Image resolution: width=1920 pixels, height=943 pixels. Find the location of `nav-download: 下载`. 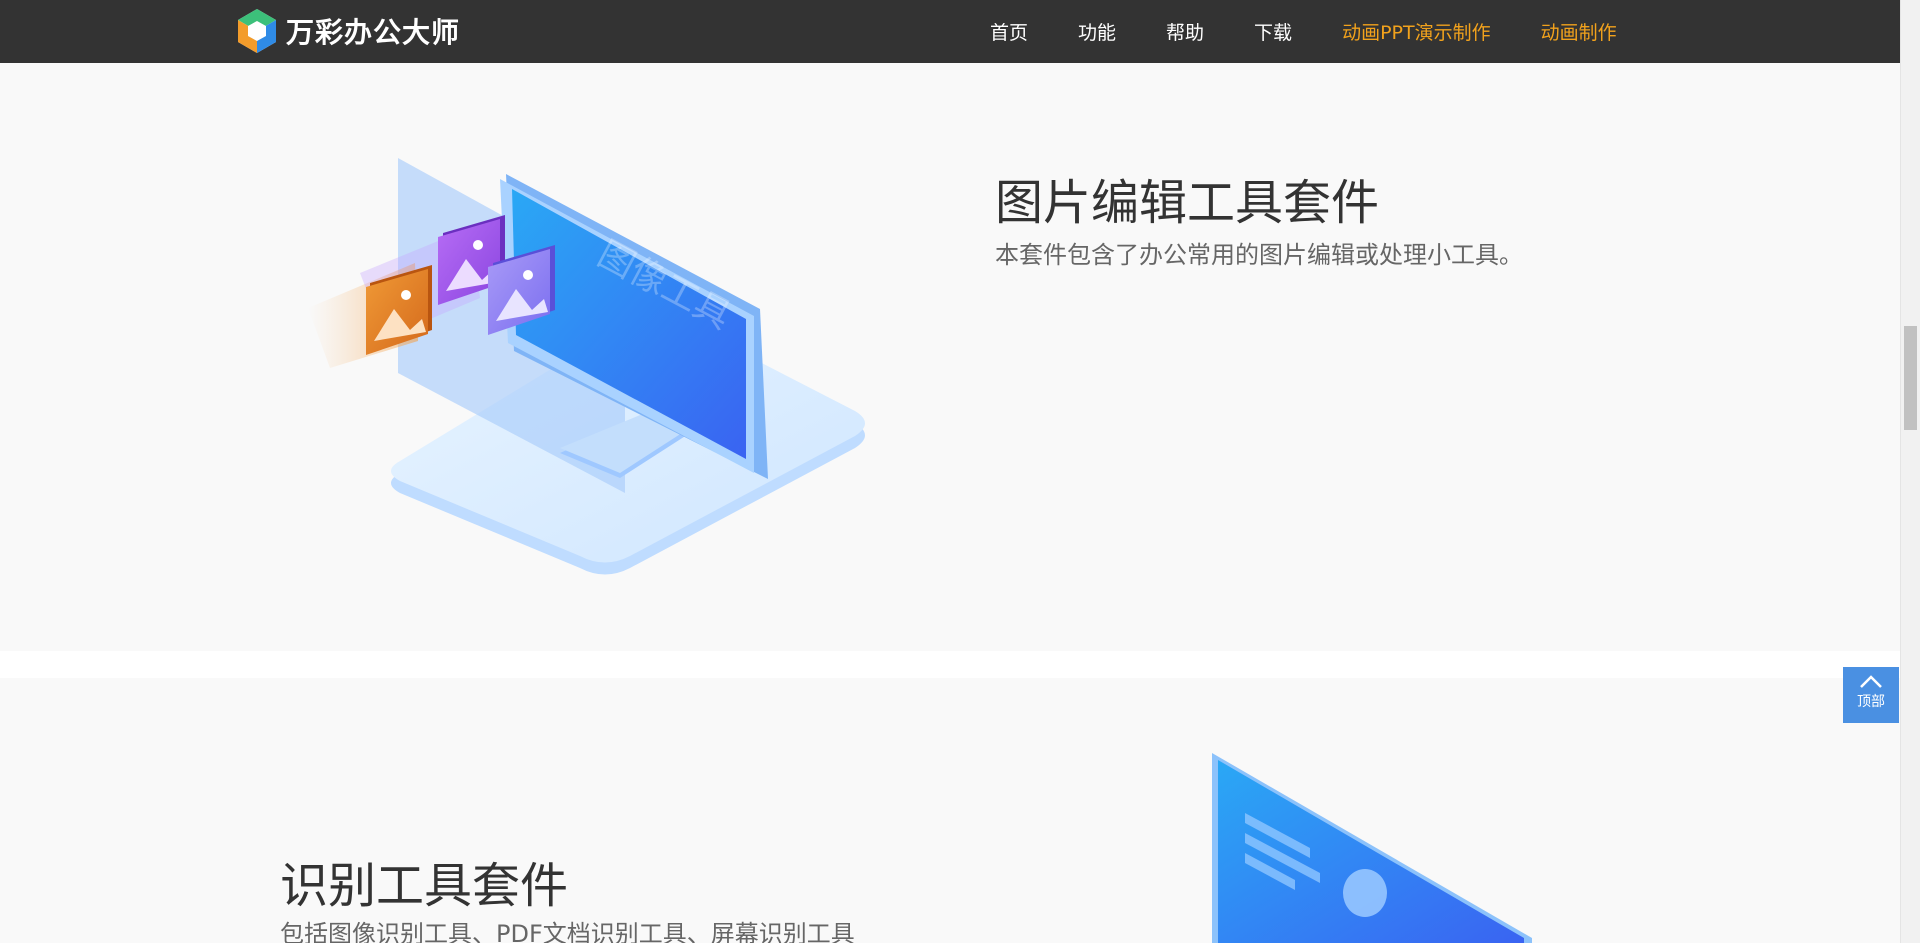

nav-download: 下载 is located at coordinates (1273, 31).